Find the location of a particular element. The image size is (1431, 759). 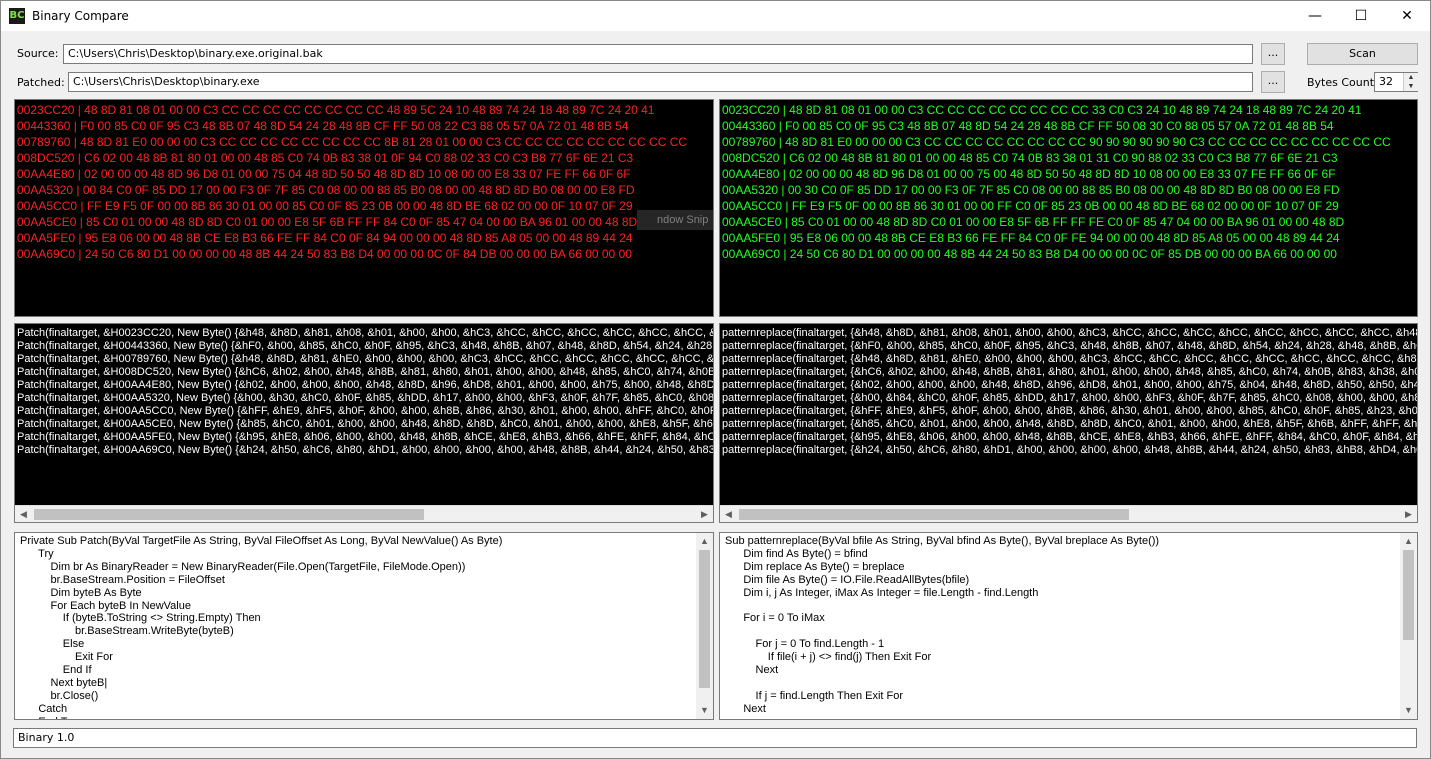

bytes-count-stepper: 32 ▲ ▼ is located at coordinates (1396, 82).